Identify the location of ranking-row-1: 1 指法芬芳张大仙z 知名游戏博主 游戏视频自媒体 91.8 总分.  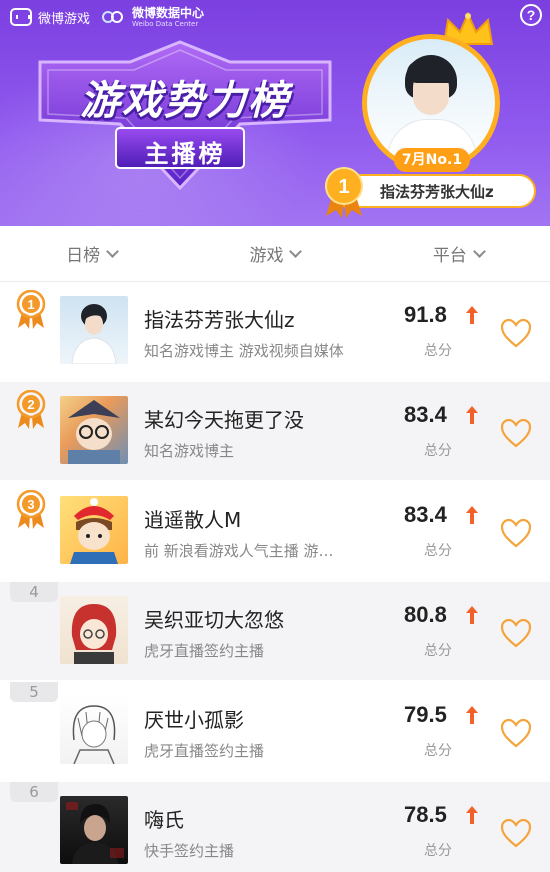
(275, 331).